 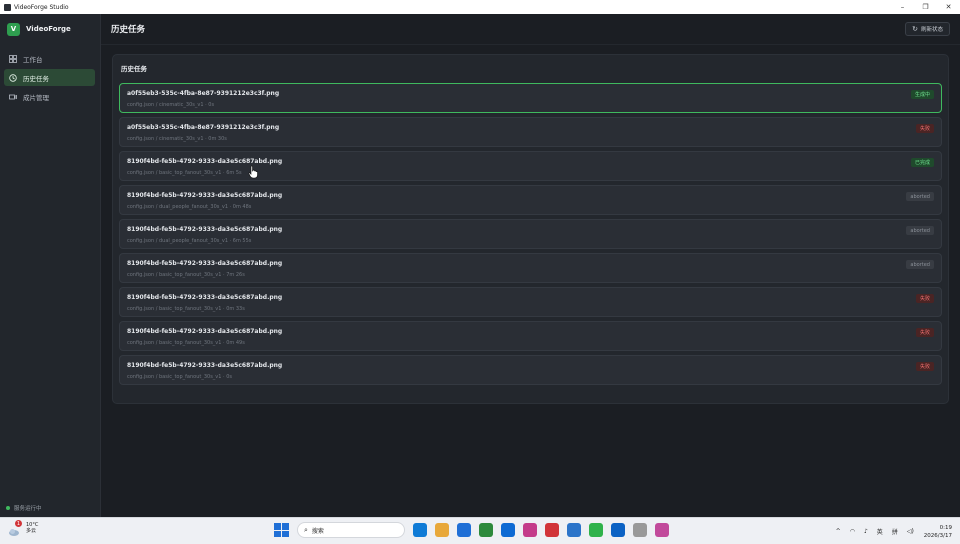 What do you see at coordinates (49, 58) in the screenshot?
I see `sidebar-item-workbench: 工作台` at bounding box center [49, 58].